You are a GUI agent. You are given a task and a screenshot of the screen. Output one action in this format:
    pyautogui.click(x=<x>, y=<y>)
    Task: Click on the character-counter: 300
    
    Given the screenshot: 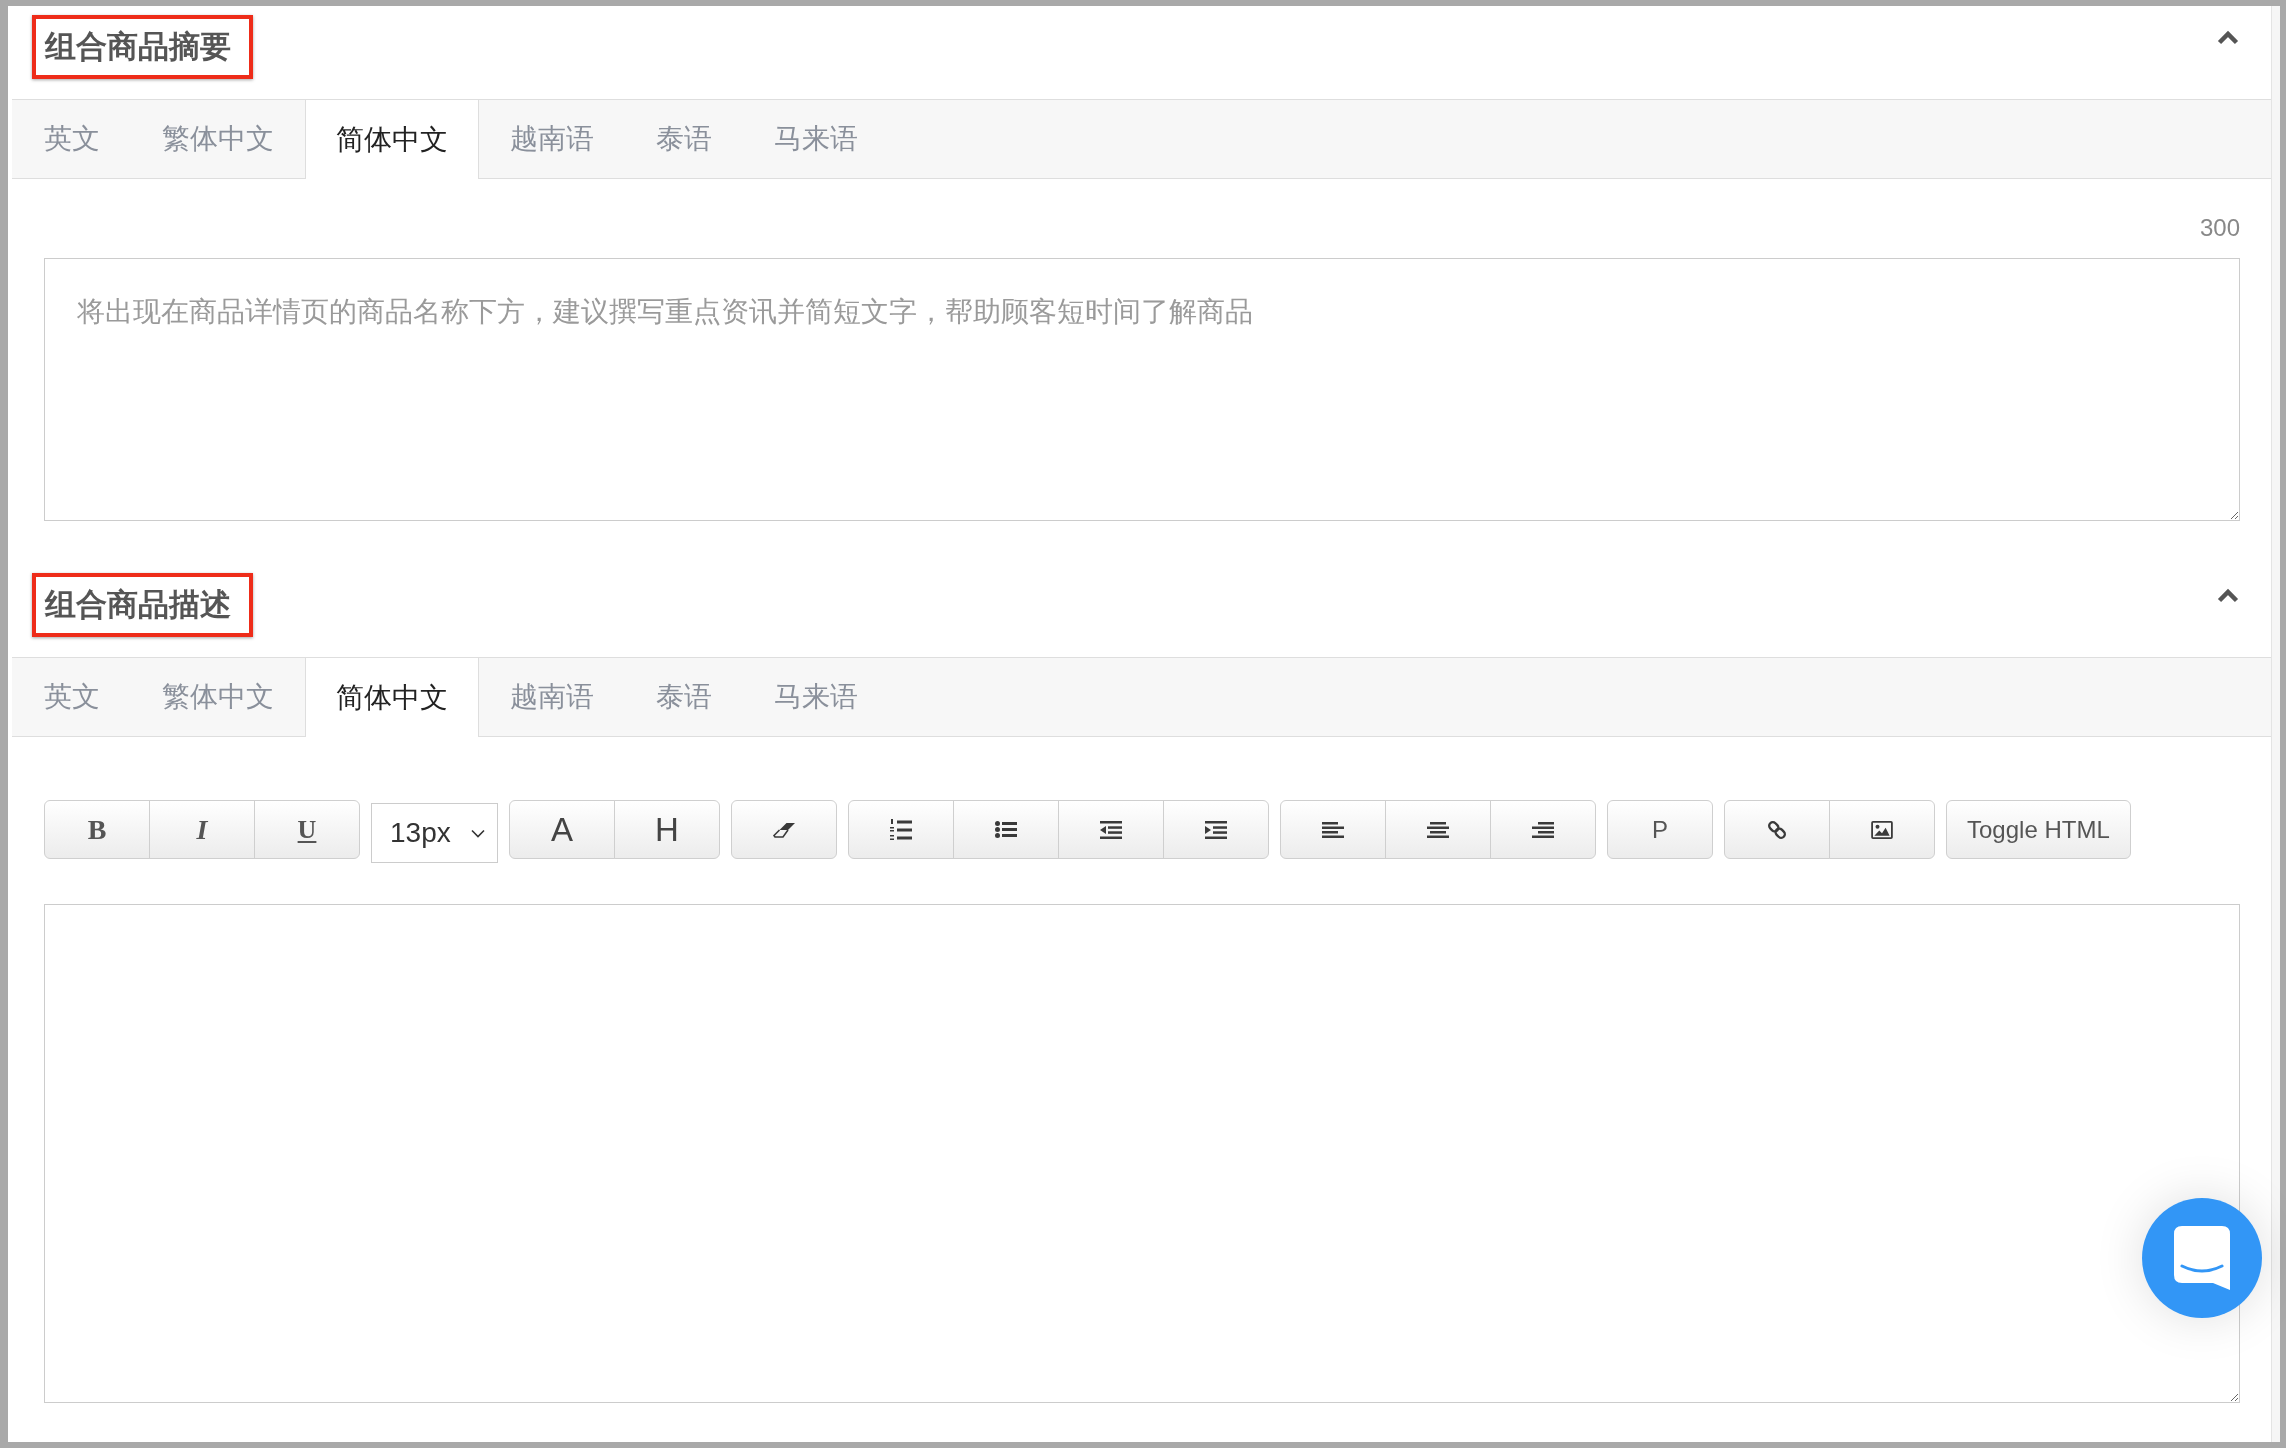 What is the action you would take?
    pyautogui.click(x=2219, y=228)
    